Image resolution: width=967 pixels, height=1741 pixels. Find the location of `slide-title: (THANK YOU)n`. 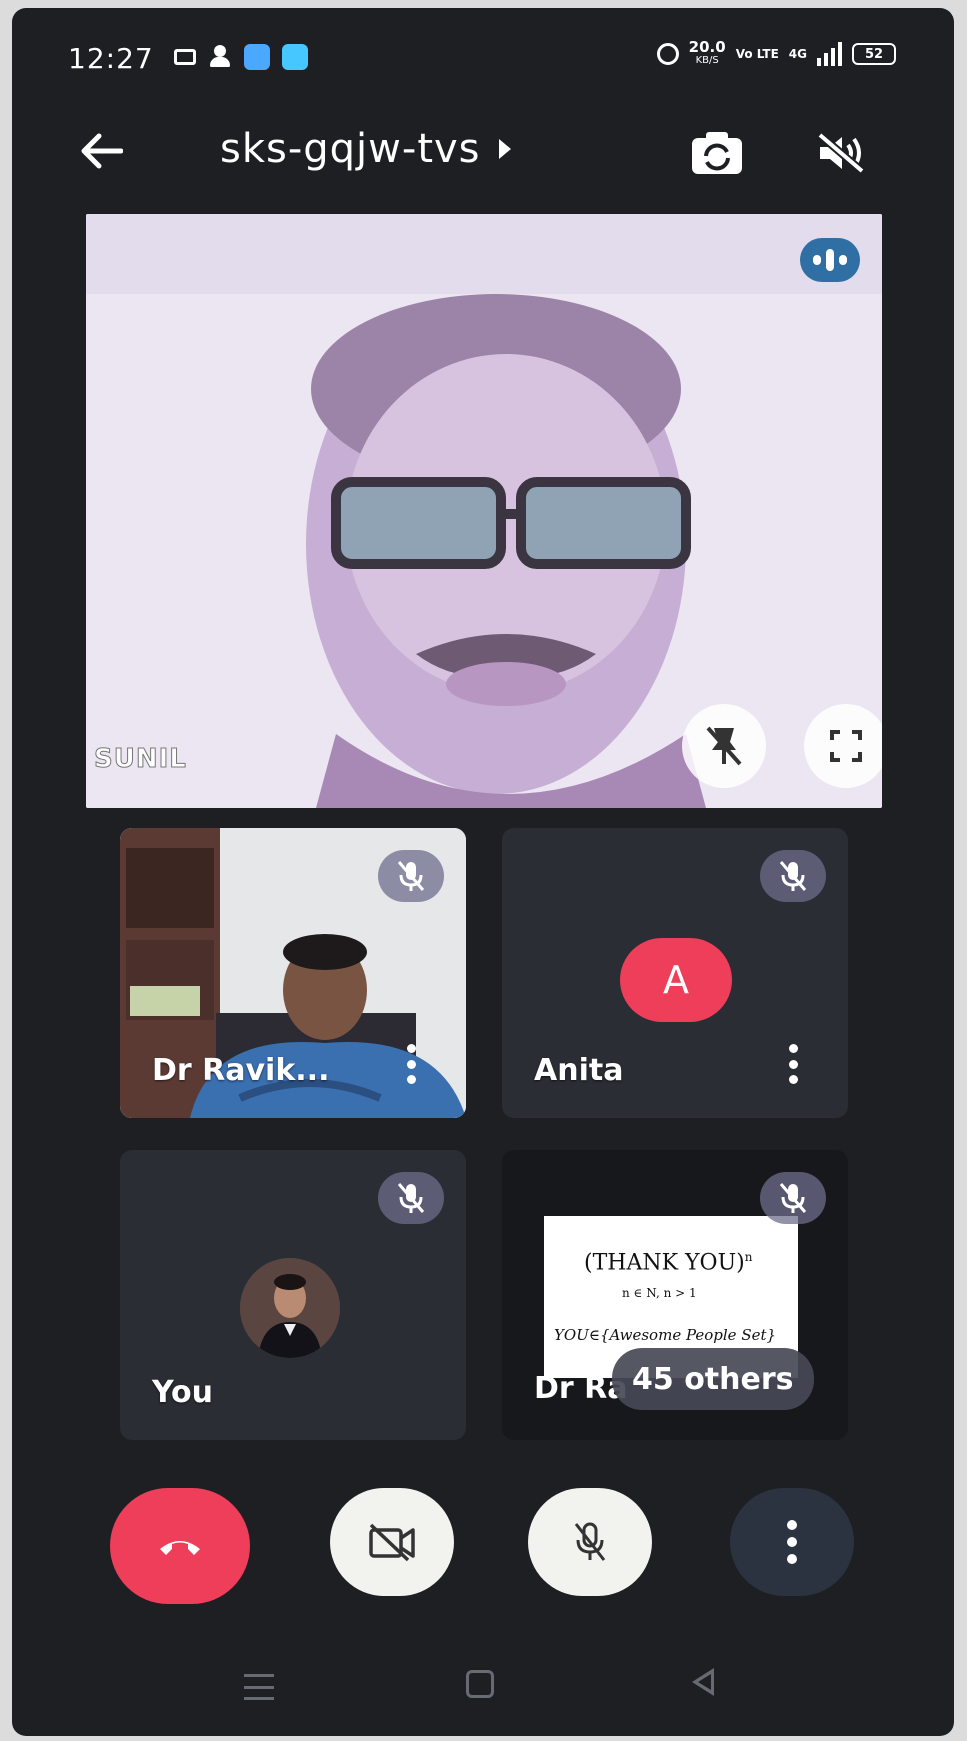

slide-title: (THANK YOU)n is located at coordinates (668, 1262).